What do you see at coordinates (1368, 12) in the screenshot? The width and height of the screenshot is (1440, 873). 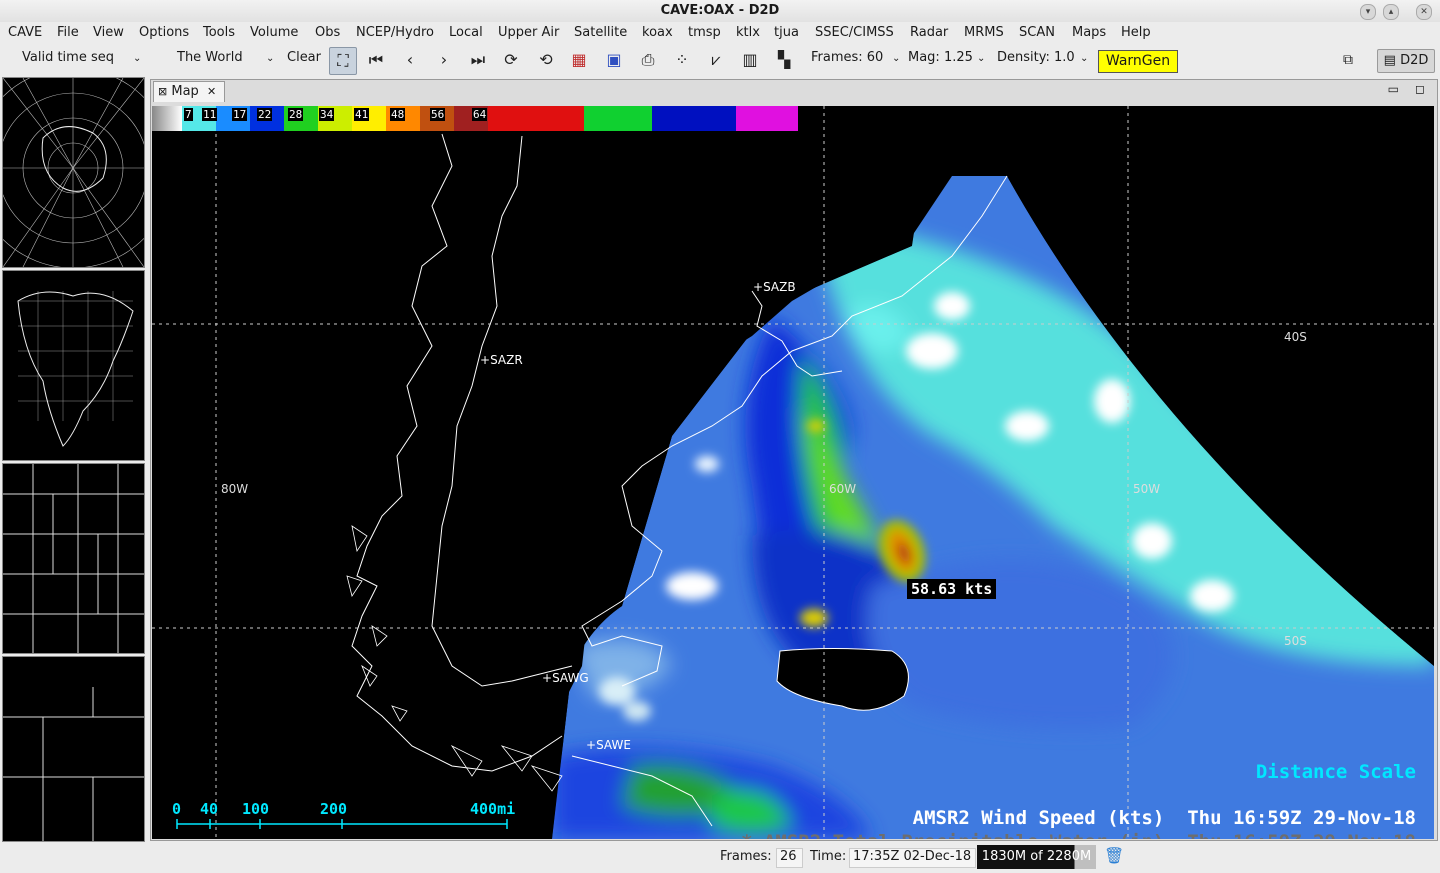 I see `minimize-icon: ▾` at bounding box center [1368, 12].